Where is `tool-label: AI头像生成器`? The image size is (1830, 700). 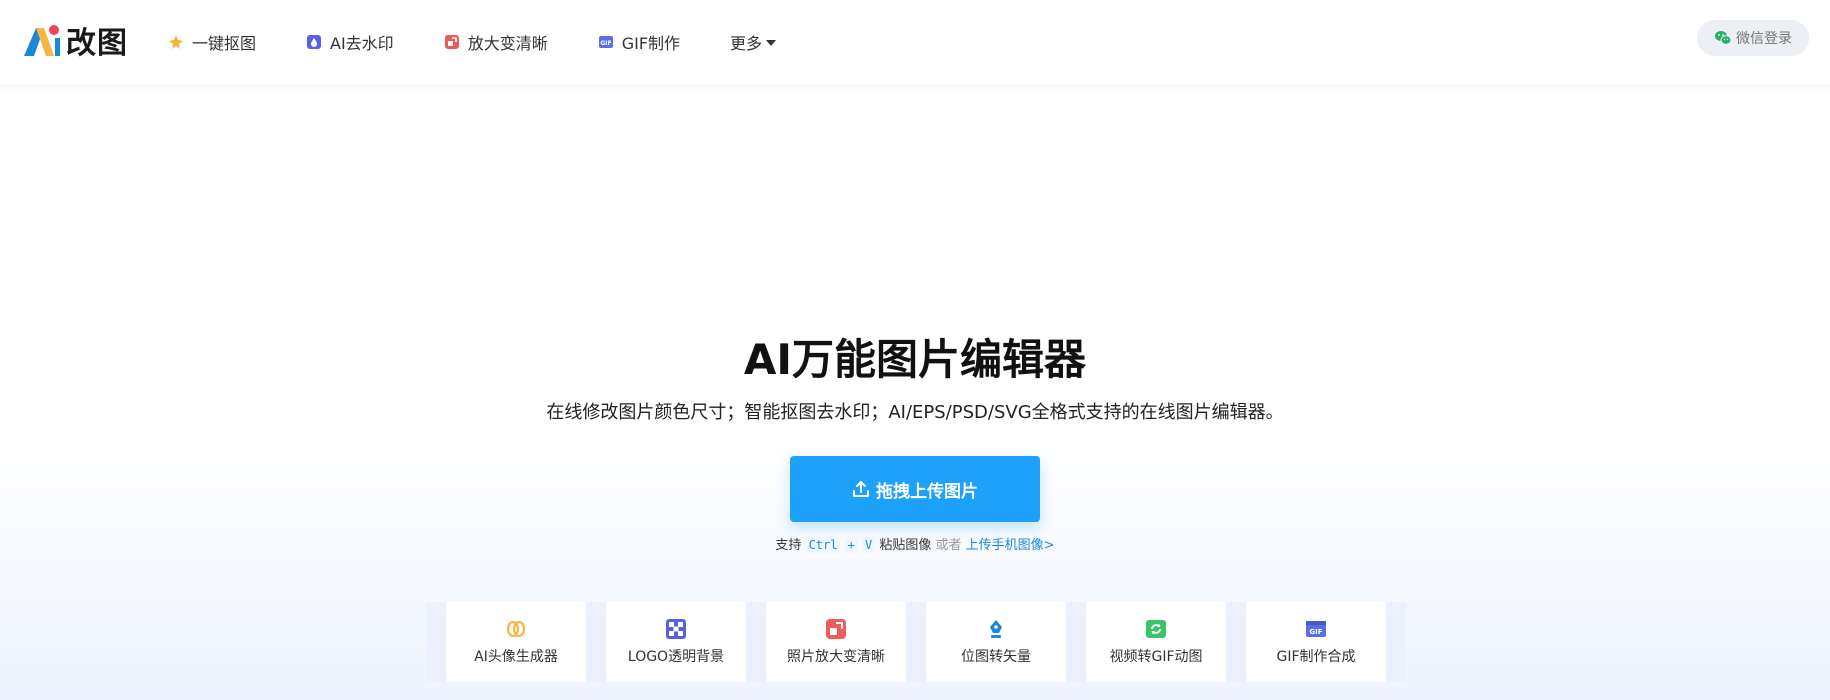
tool-label: AI头像生成器 is located at coordinates (516, 657).